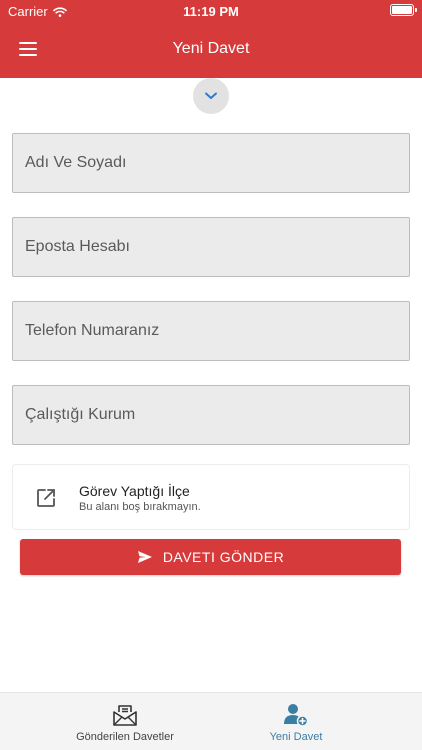  Describe the element at coordinates (211, 415) in the screenshot. I see `institution-input` at that location.